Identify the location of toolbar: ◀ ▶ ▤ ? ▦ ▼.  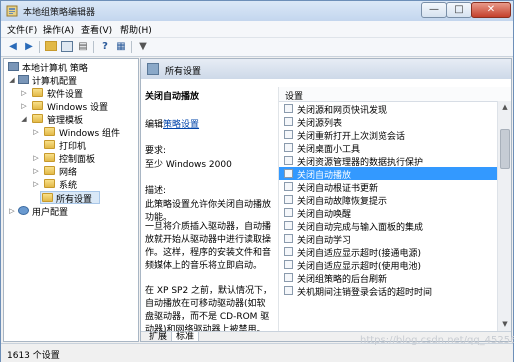
(257, 47).